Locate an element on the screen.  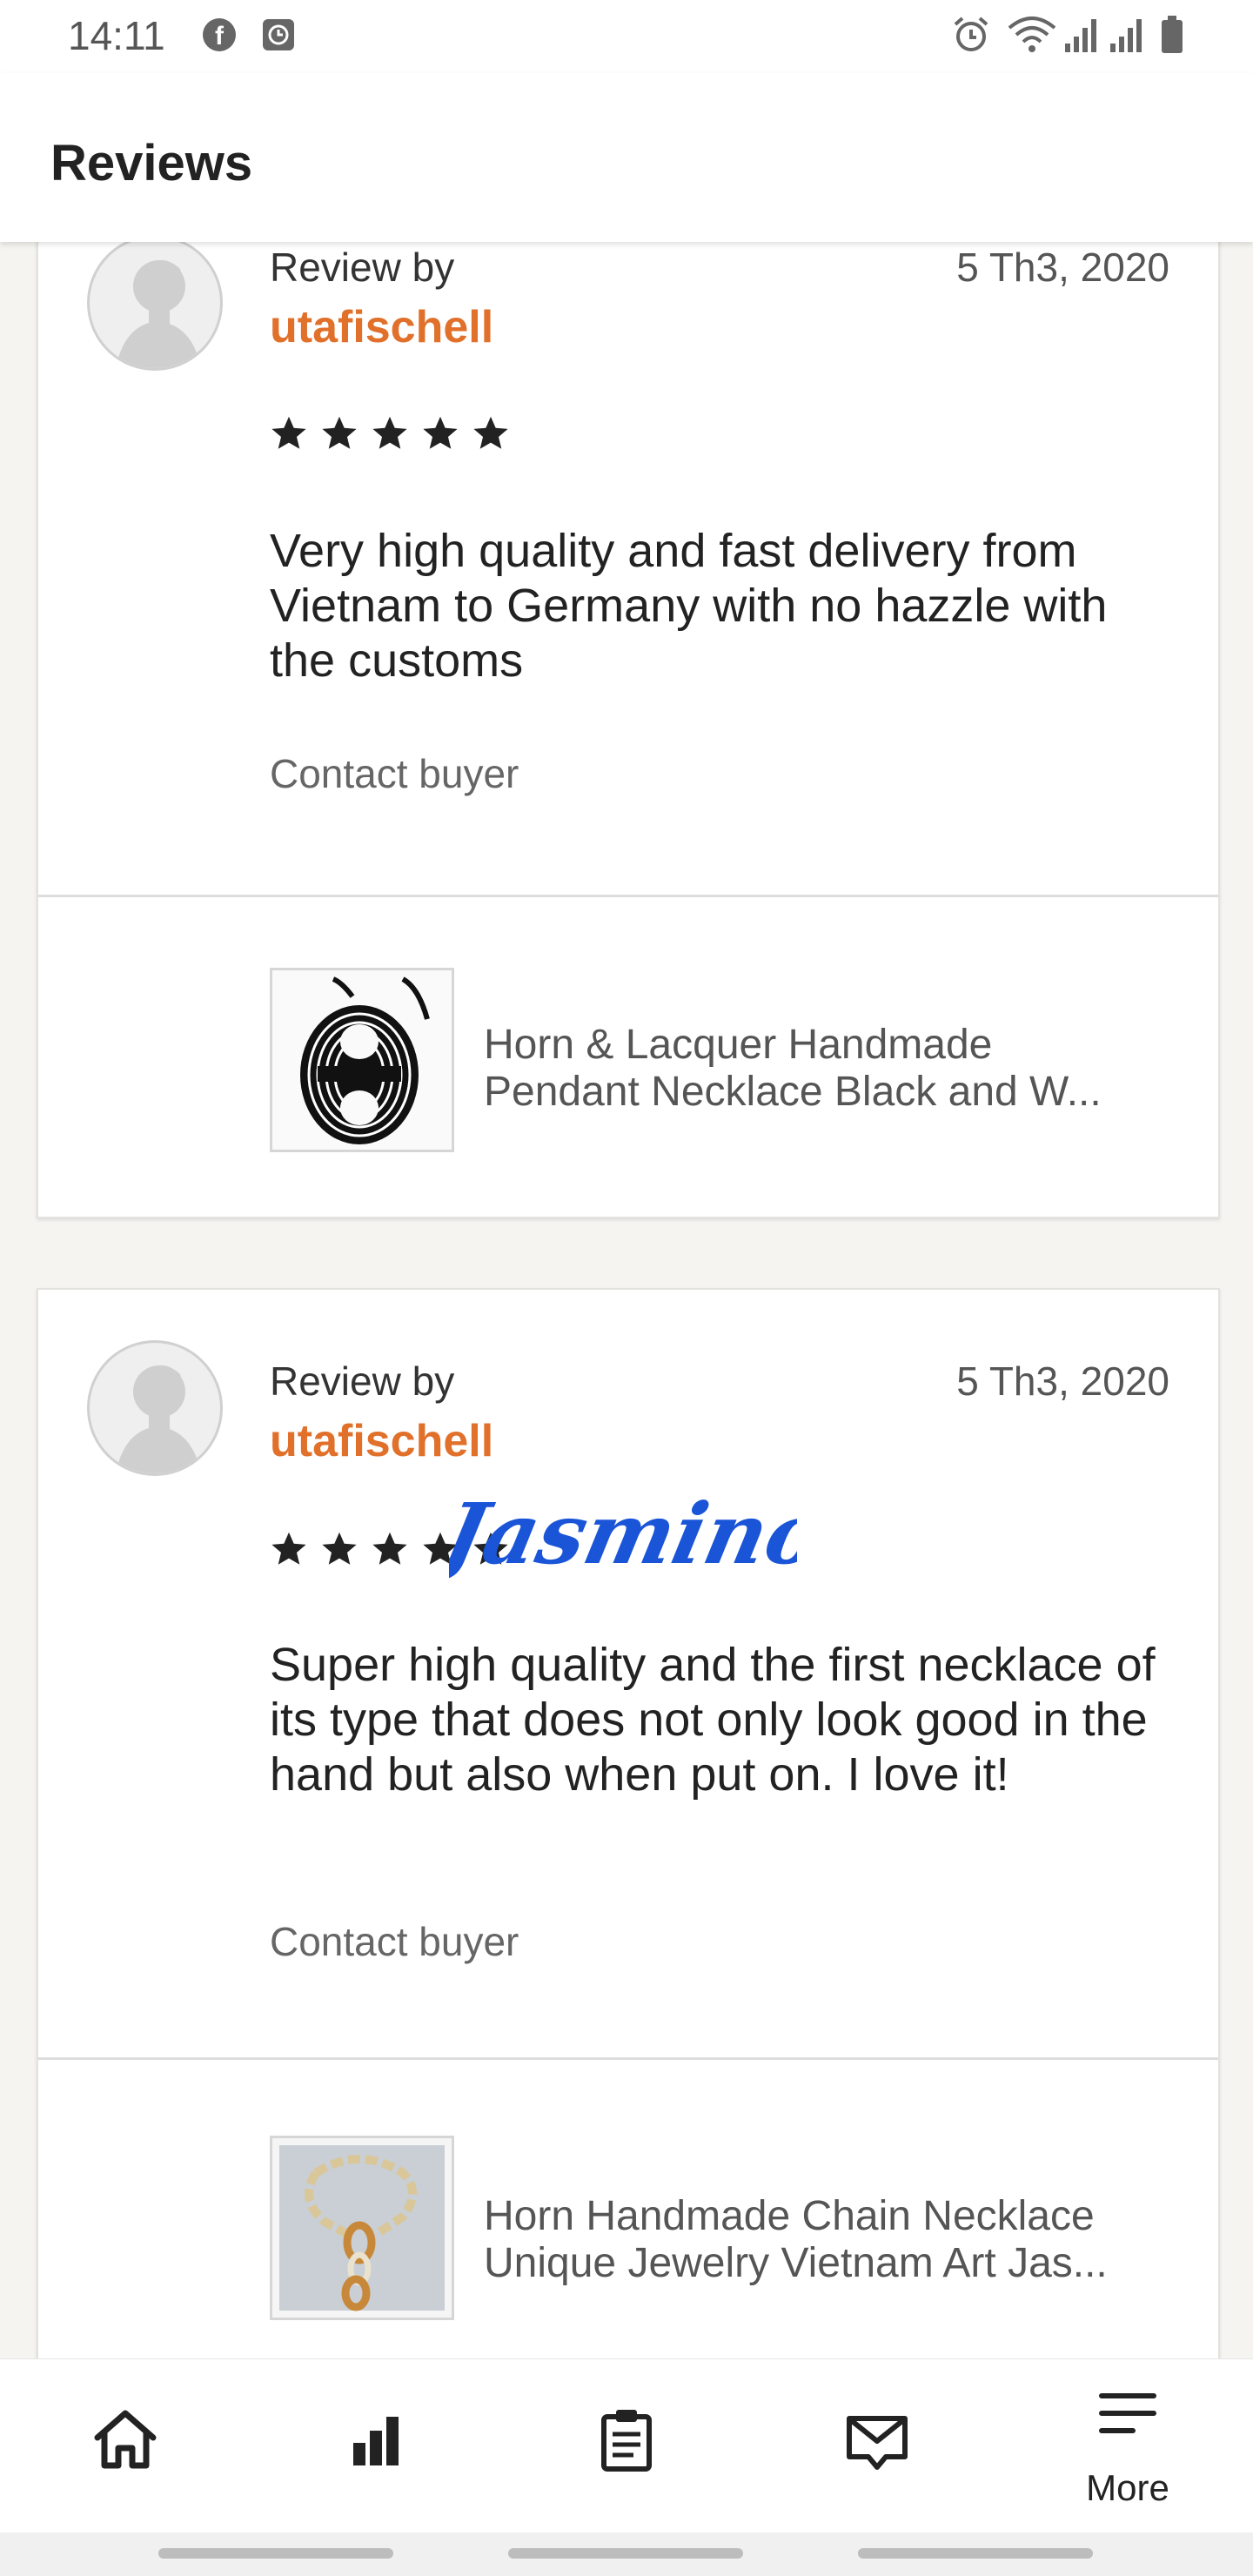
pendant-necklace-image is located at coordinates (362, 1060).